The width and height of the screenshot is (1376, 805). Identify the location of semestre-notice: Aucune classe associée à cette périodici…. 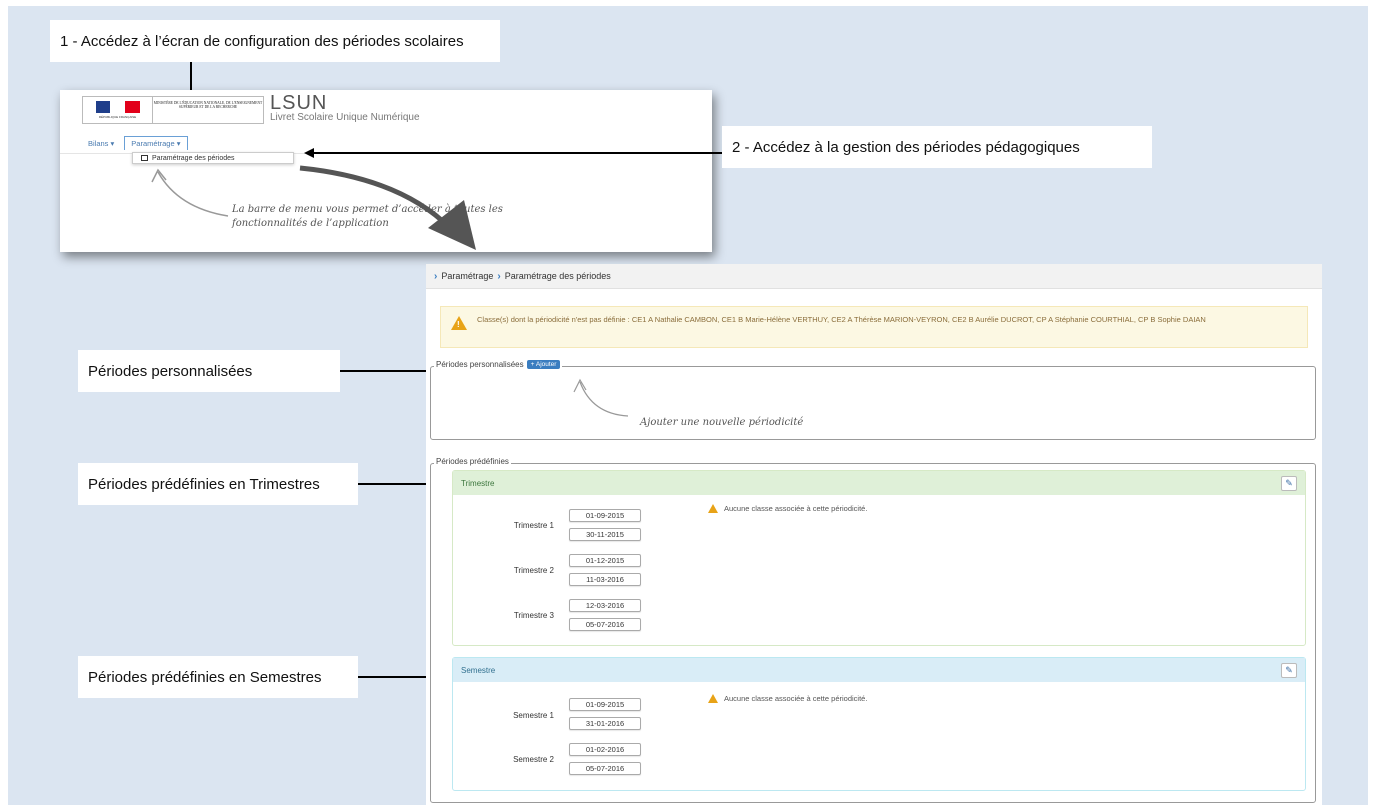
(787, 698).